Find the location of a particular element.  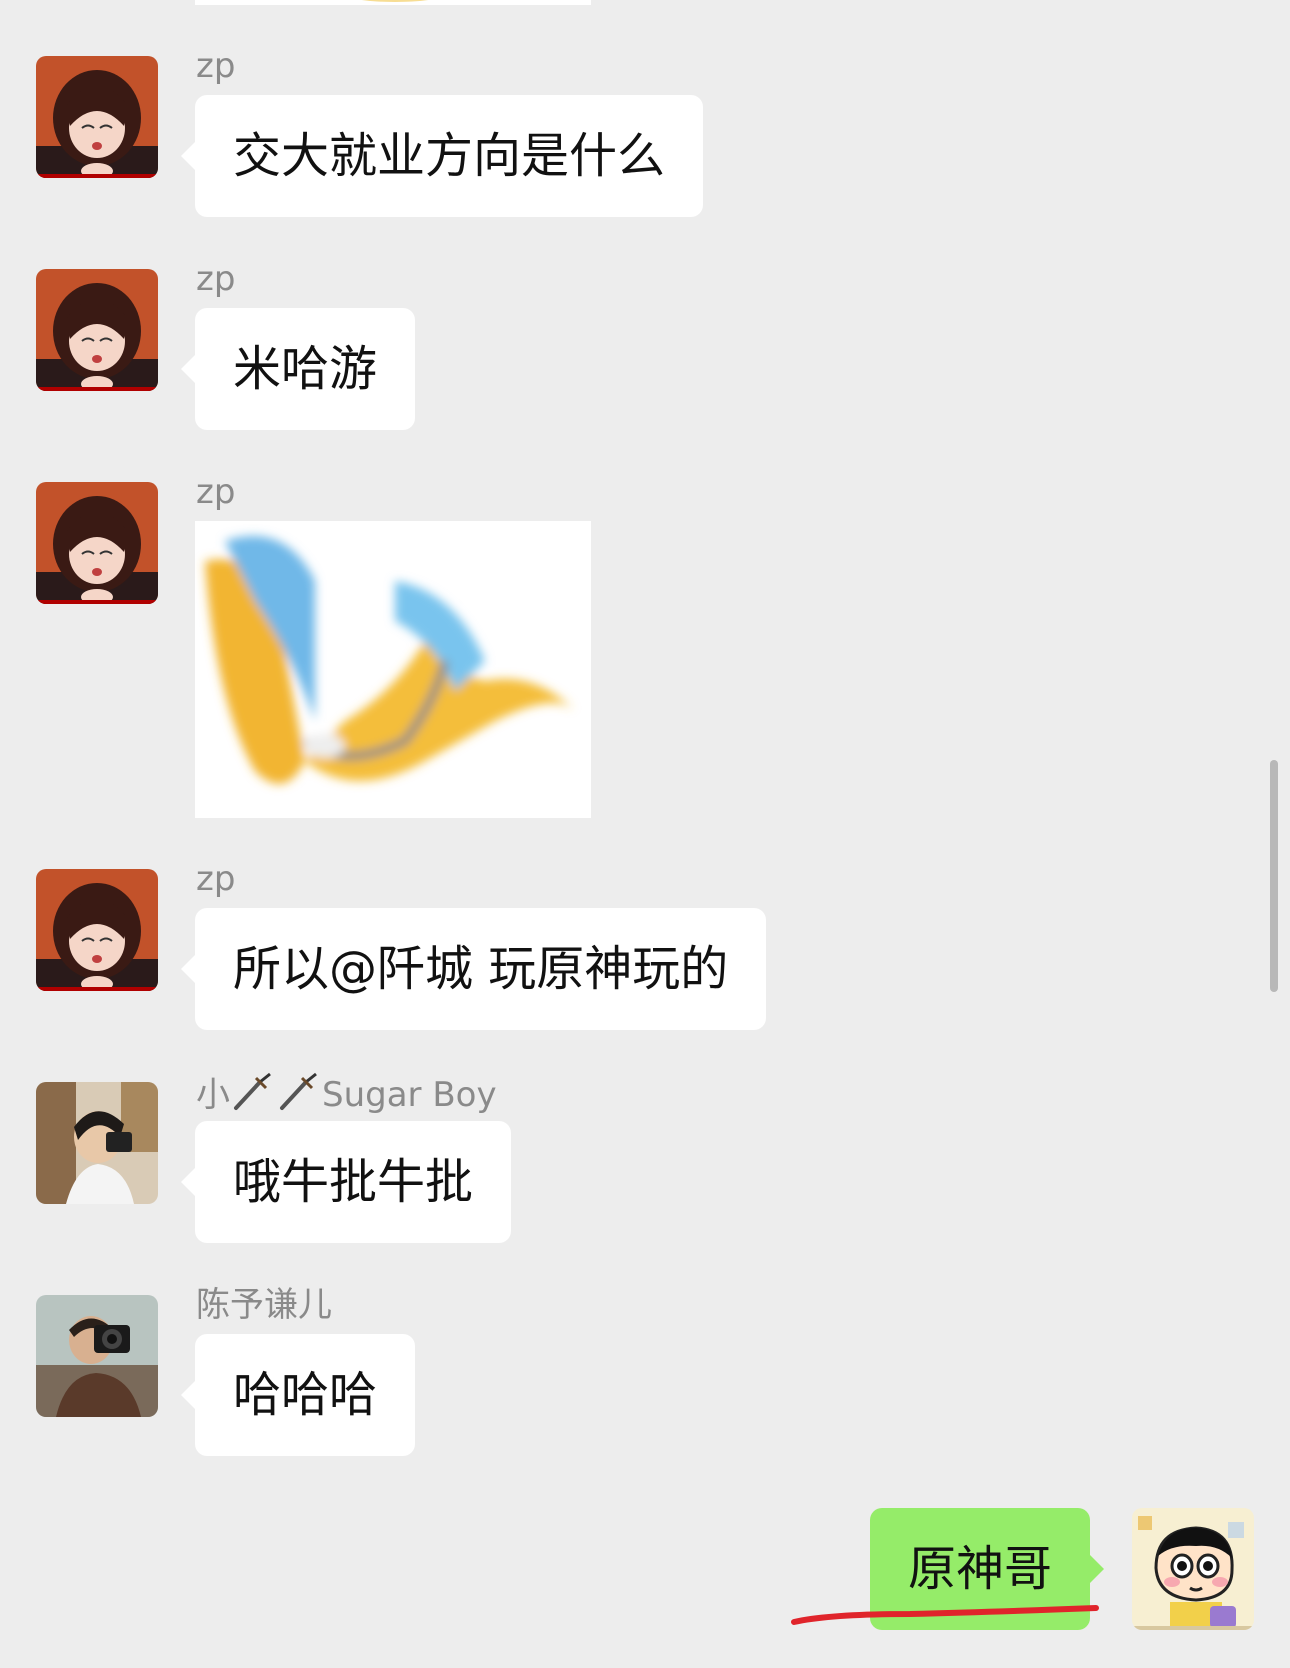

sticker-message is located at coordinates (393, 669).